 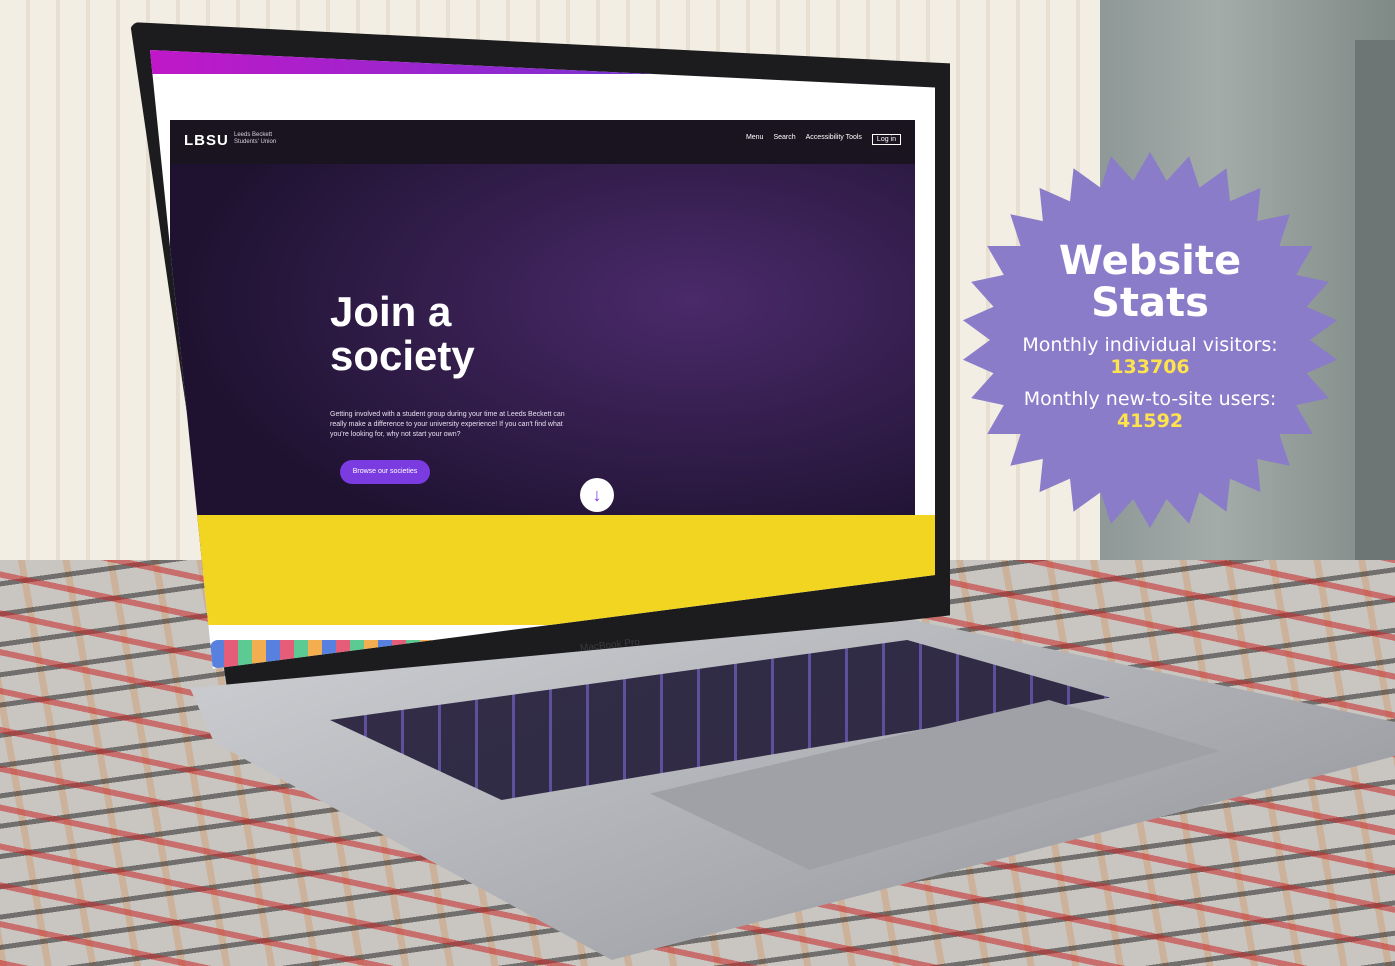 I want to click on nav-login: Log in, so click(x=886, y=139).